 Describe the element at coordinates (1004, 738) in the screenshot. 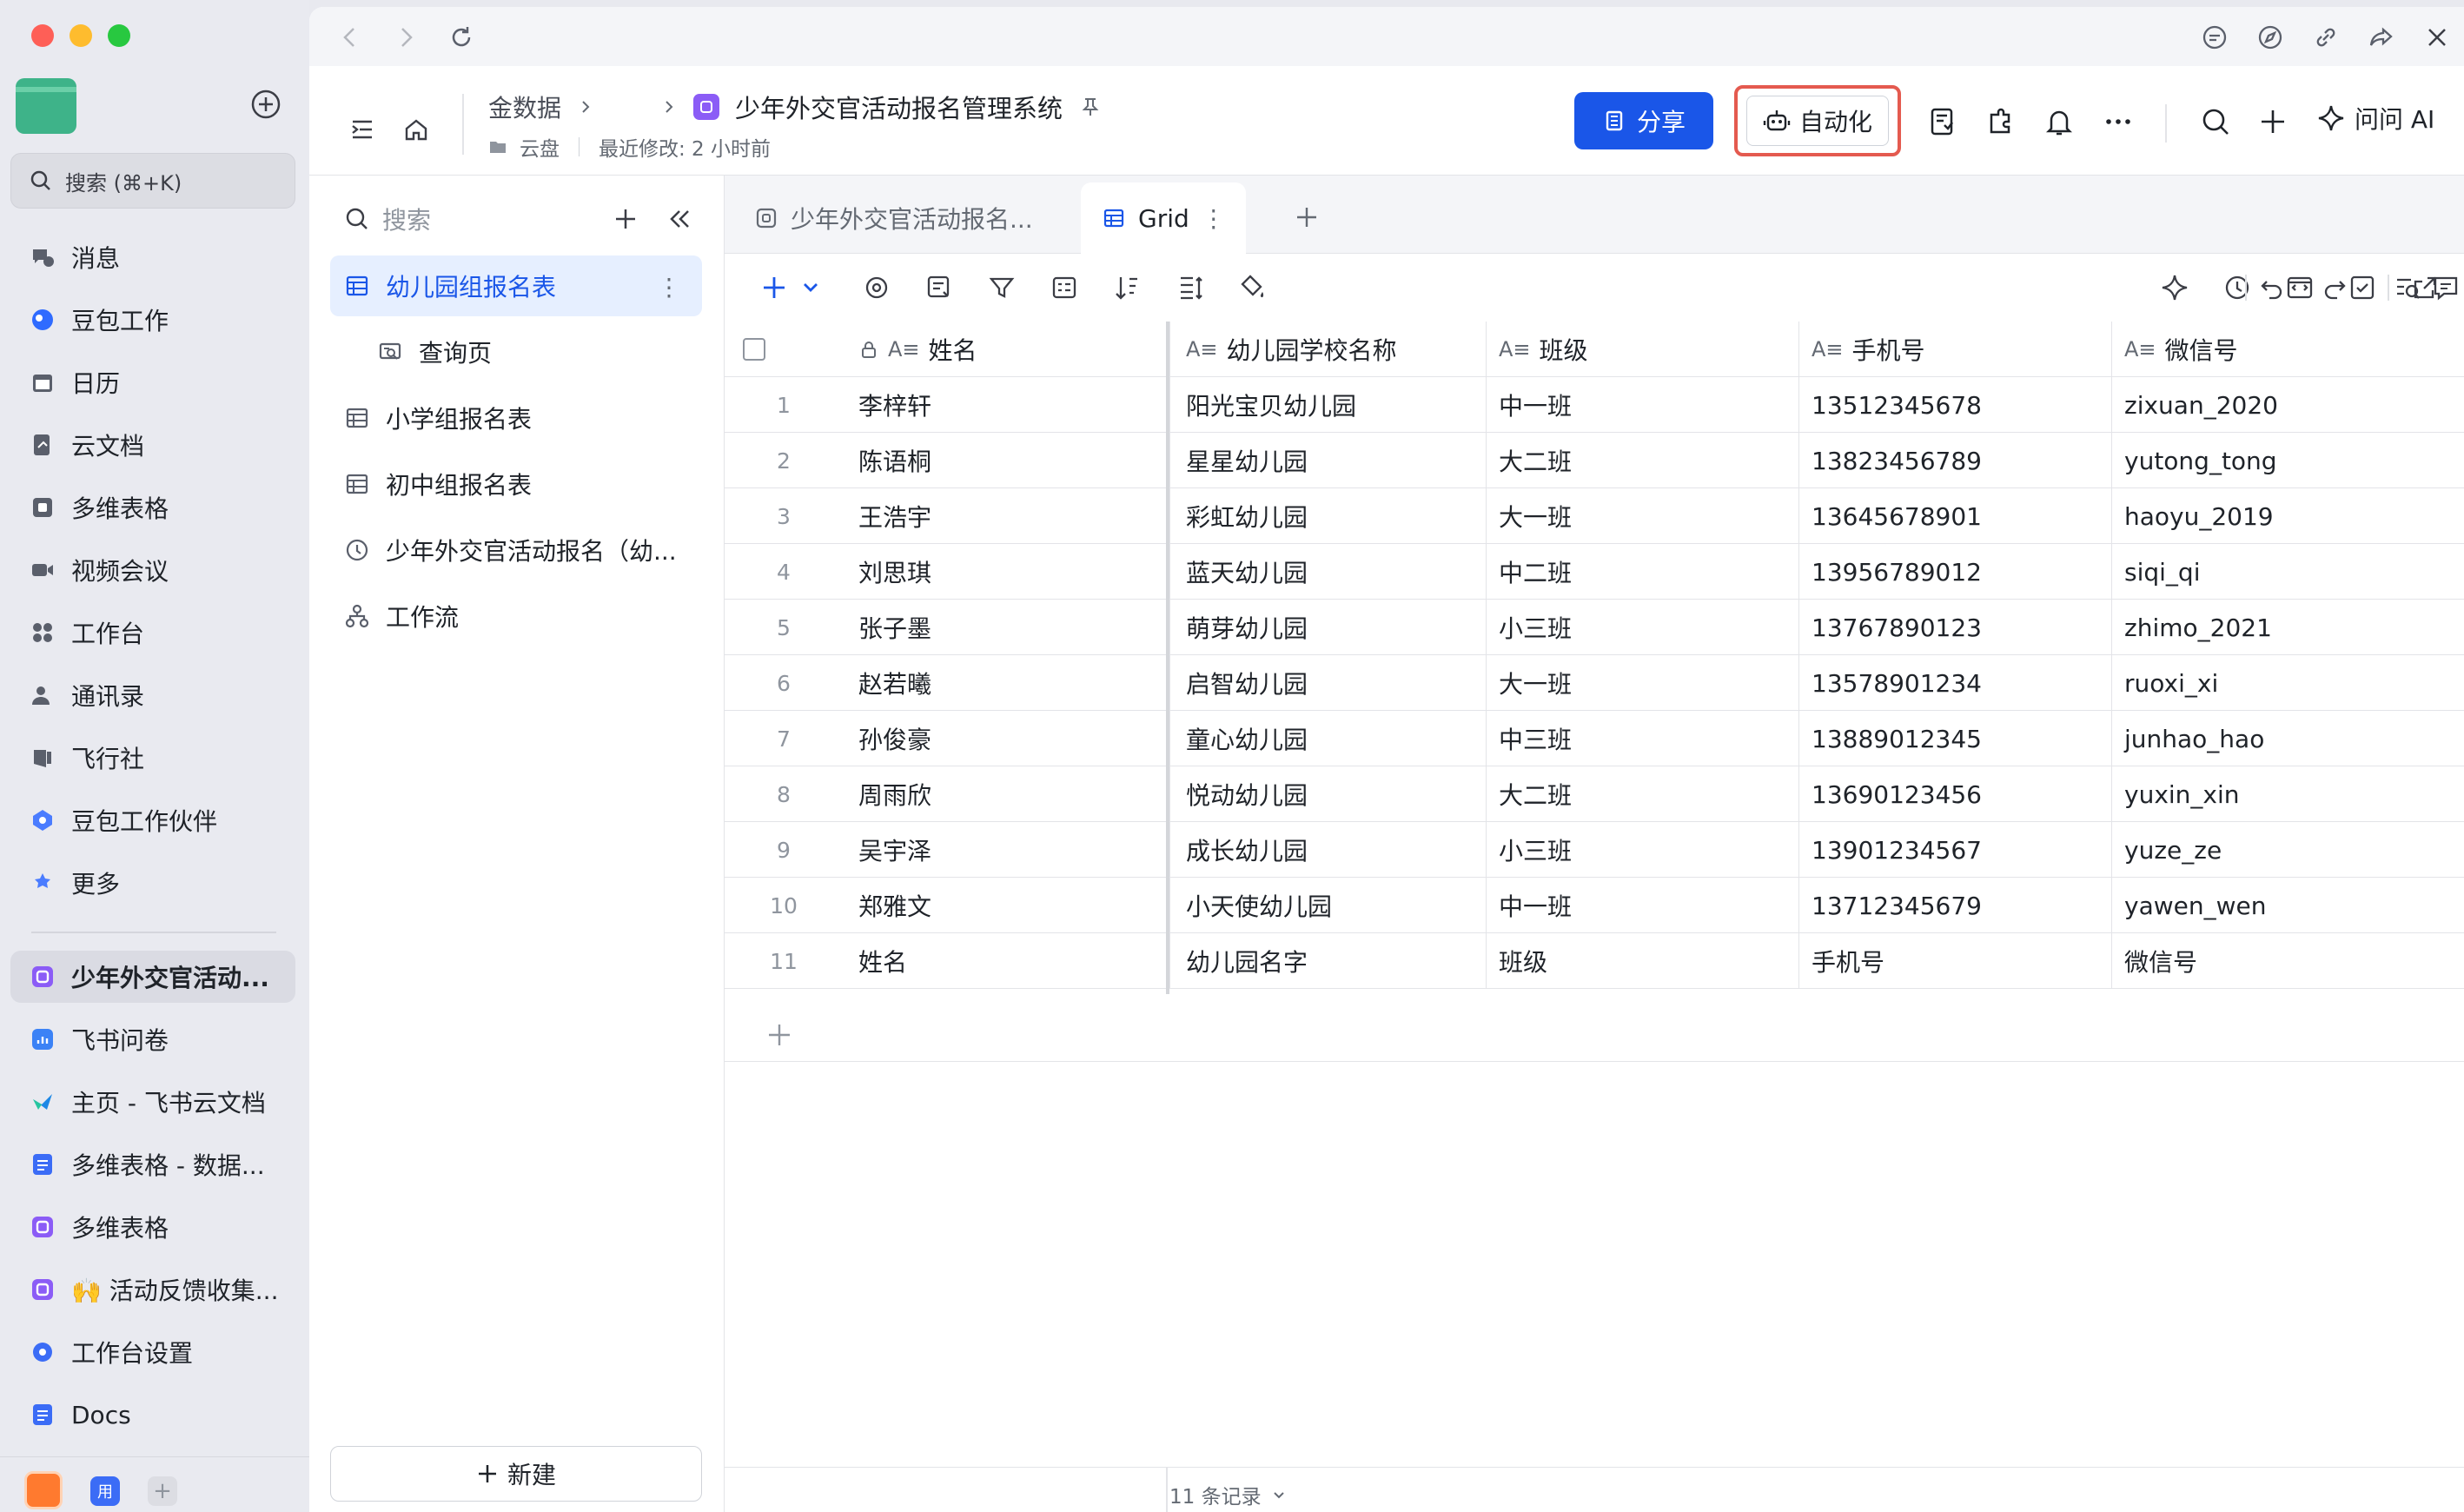

I see `cell-name: 孙俊豪` at that location.